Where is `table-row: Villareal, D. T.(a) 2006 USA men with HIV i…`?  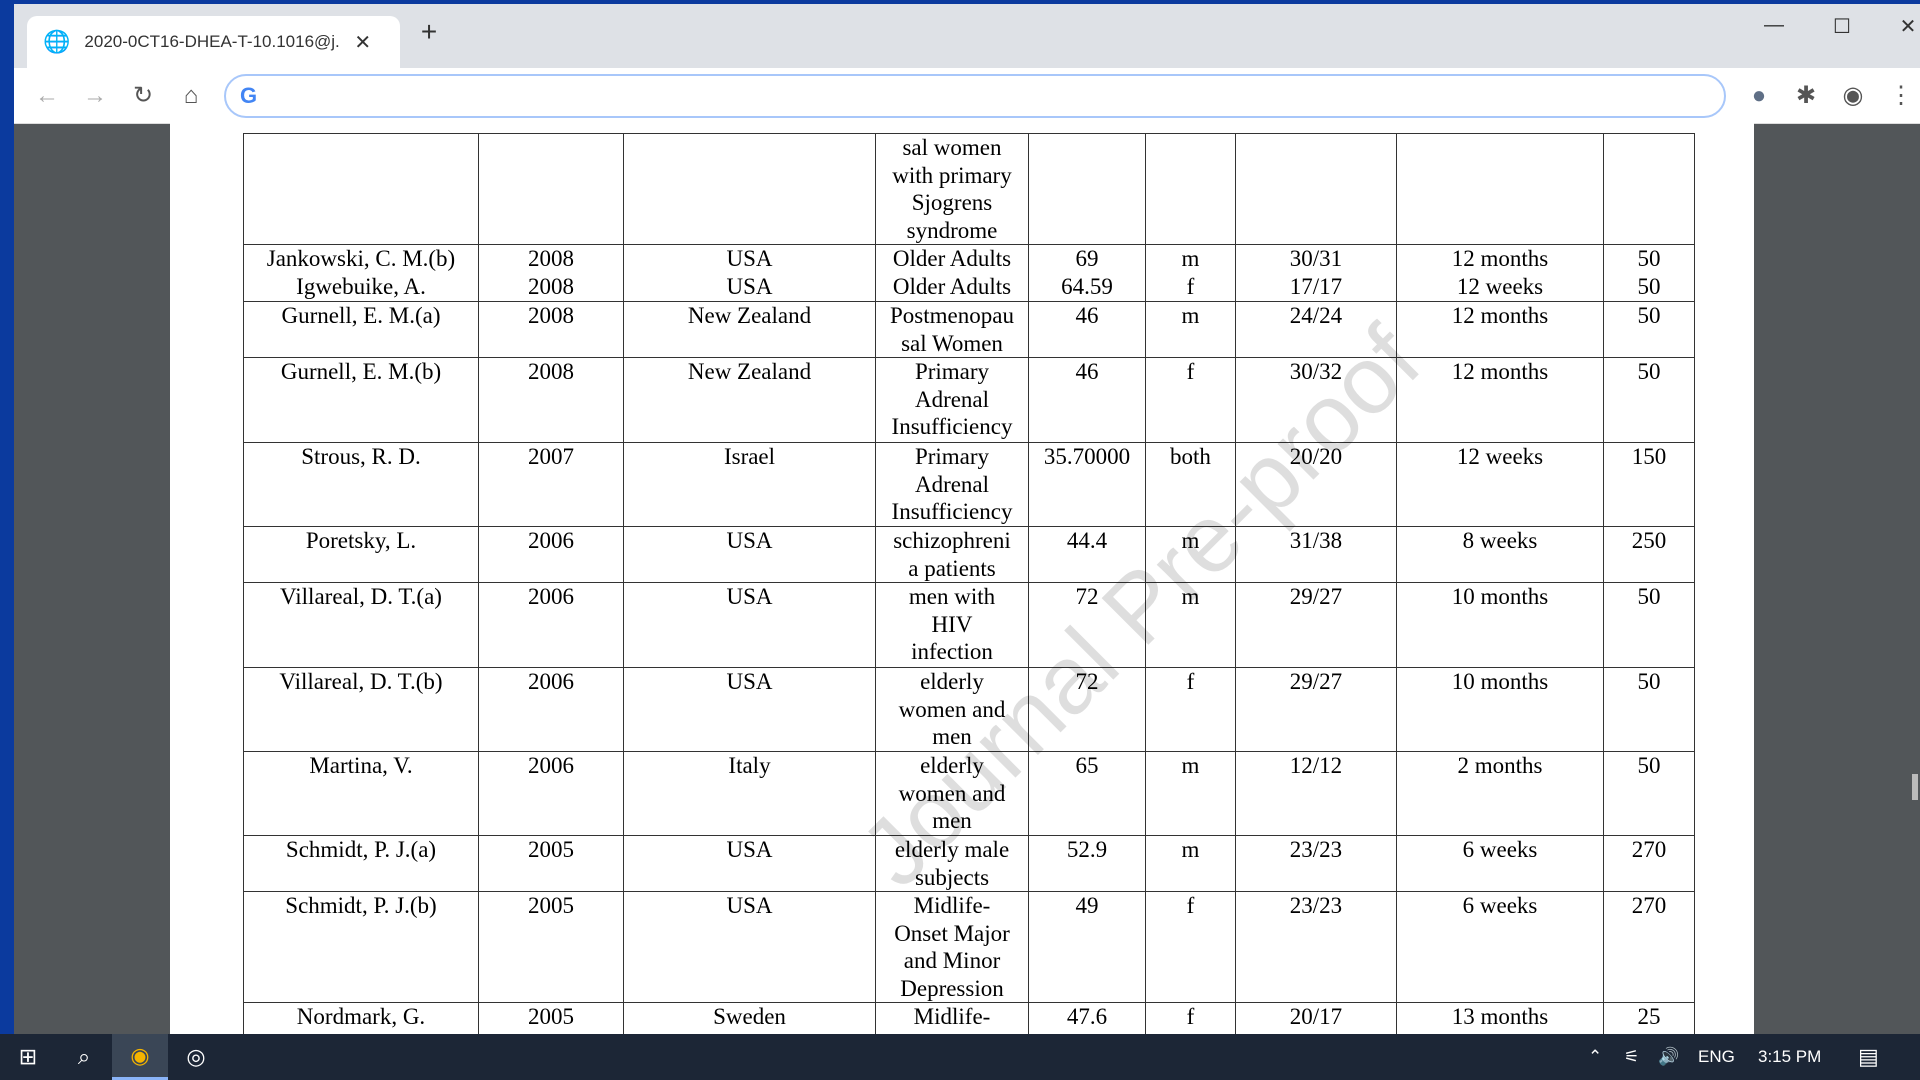 table-row: Villareal, D. T.(a) 2006 USA men with HIV i… is located at coordinates (969, 625).